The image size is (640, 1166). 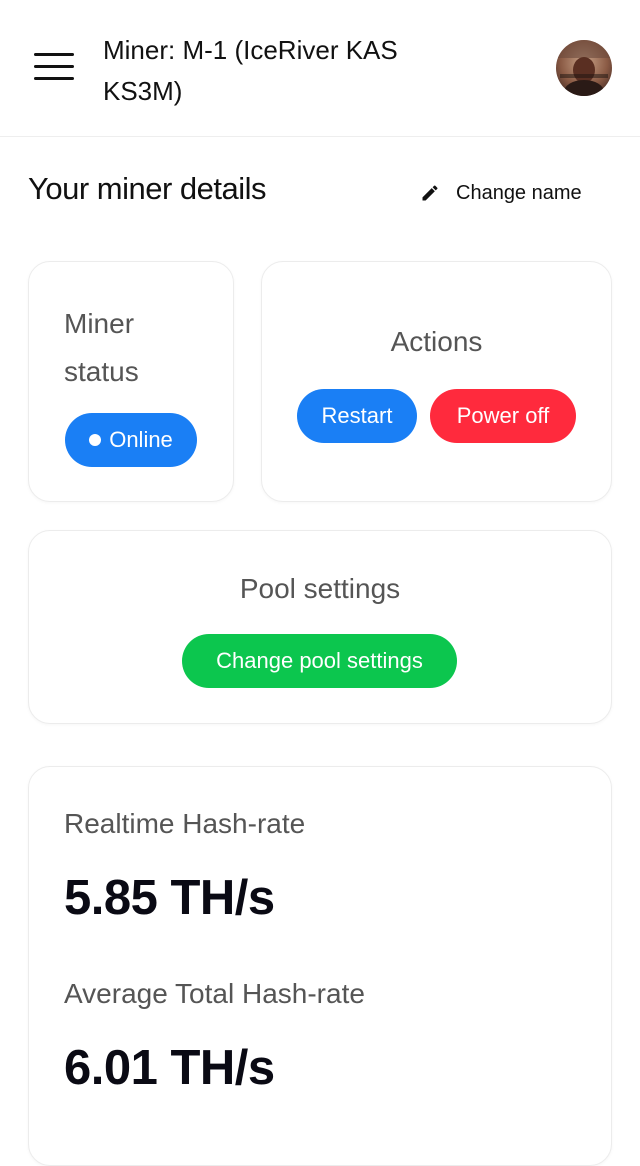 What do you see at coordinates (141, 439) in the screenshot?
I see `status-text: Online` at bounding box center [141, 439].